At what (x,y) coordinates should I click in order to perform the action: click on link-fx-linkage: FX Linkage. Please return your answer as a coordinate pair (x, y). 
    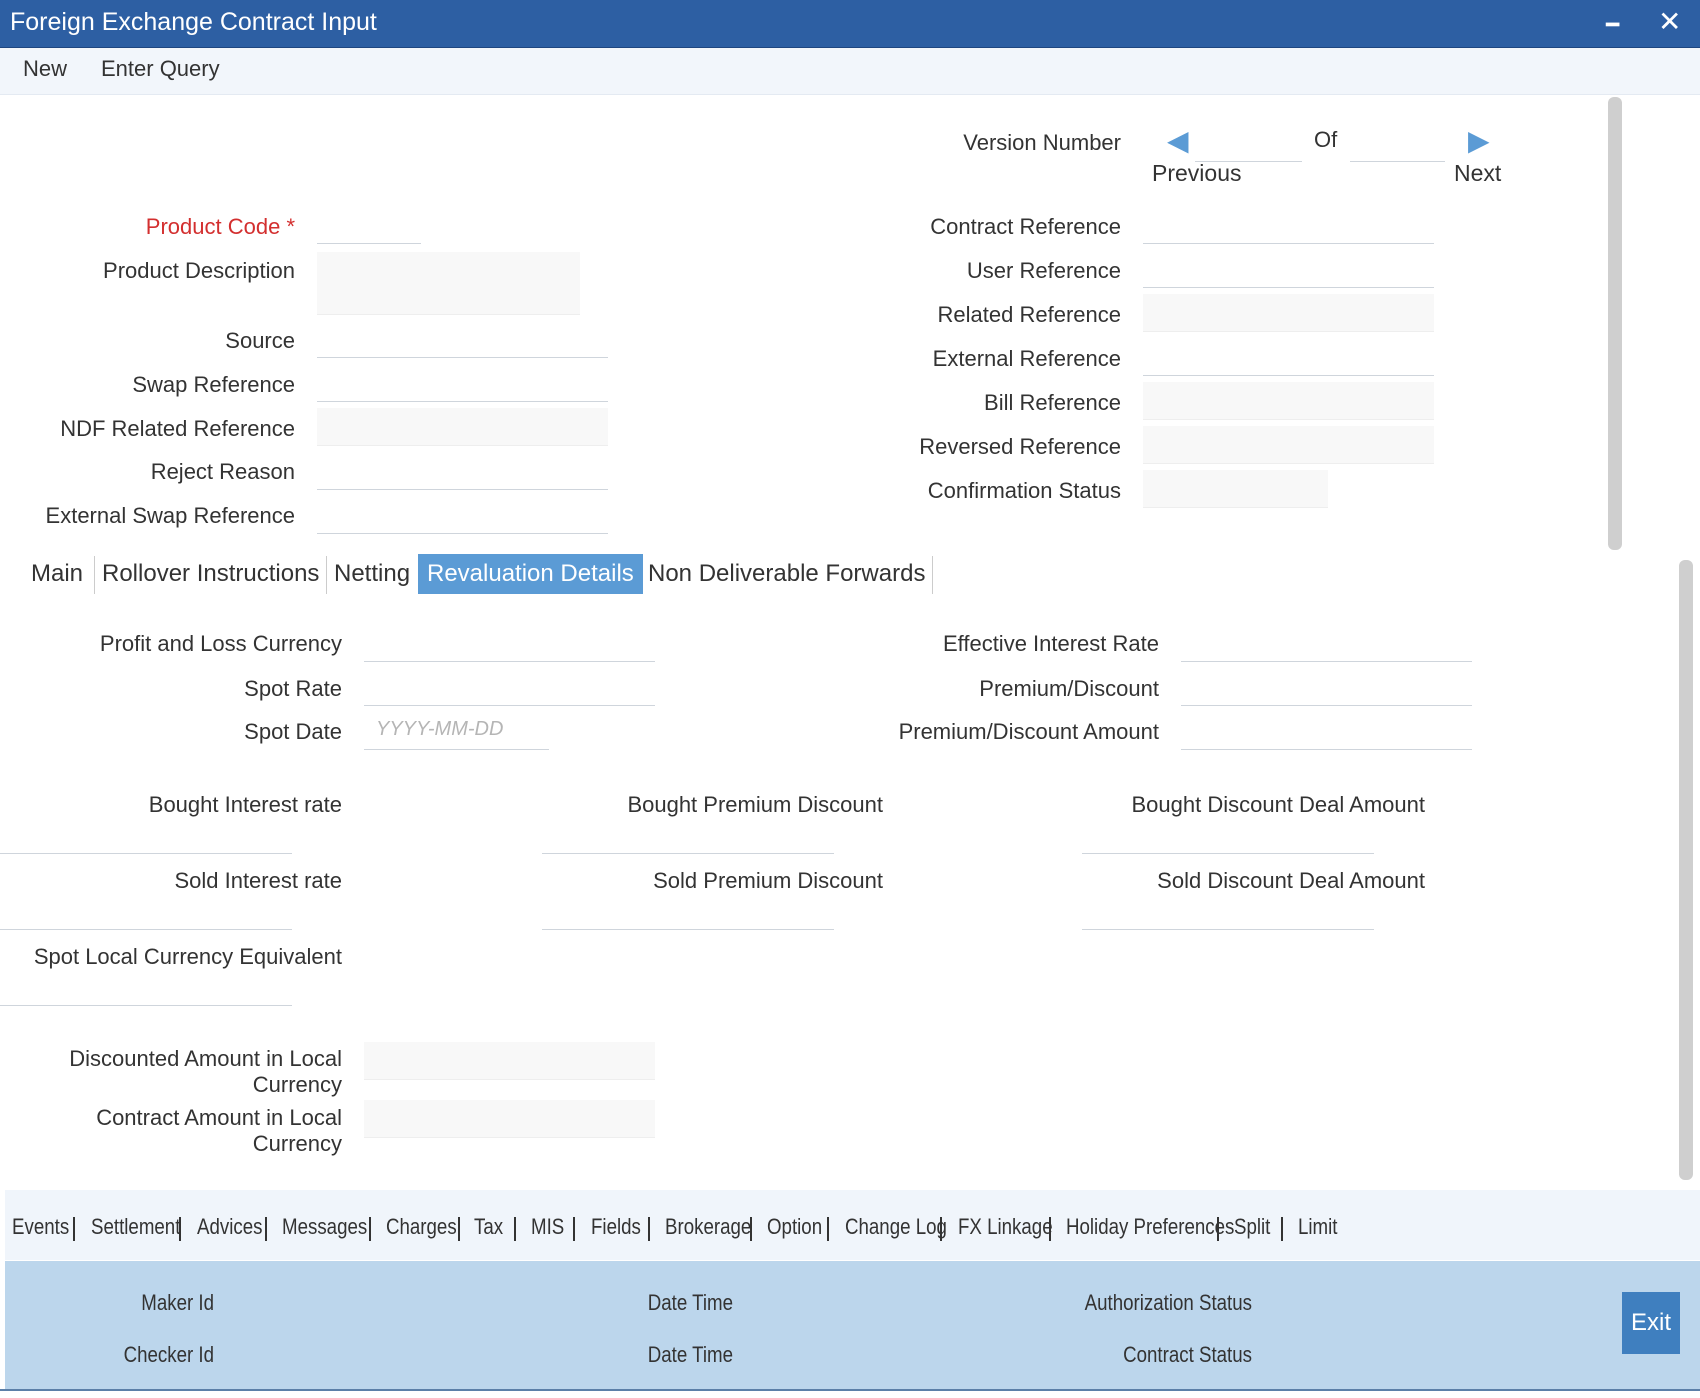
    Looking at the image, I should click on (1005, 1227).